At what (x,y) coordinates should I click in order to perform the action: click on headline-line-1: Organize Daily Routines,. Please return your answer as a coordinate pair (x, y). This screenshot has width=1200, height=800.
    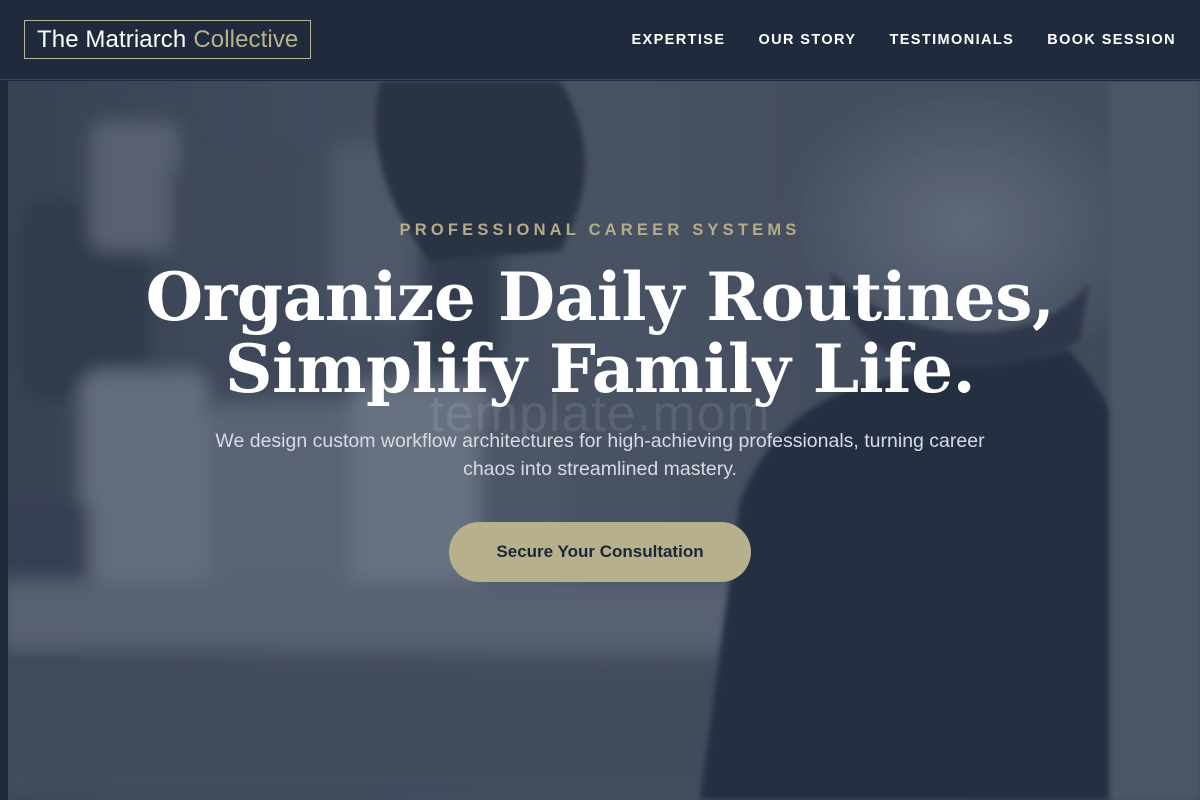
    Looking at the image, I should click on (600, 297).